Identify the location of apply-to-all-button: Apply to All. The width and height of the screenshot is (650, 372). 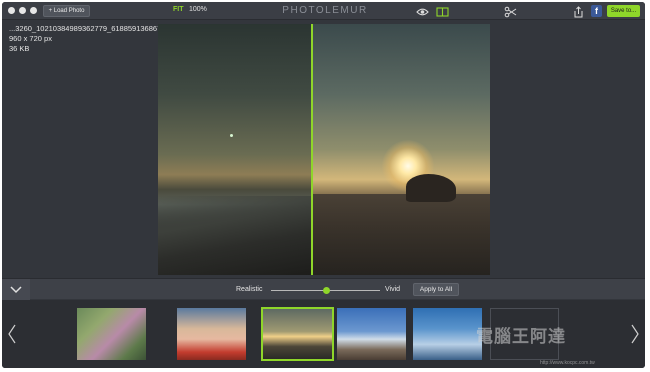
(436, 289).